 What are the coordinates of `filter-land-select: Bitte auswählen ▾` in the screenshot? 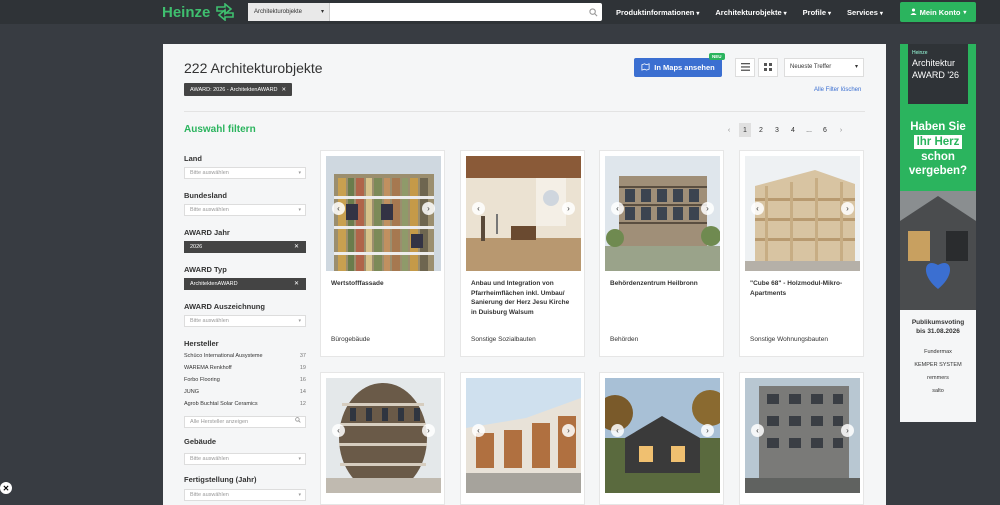 It's located at (245, 173).